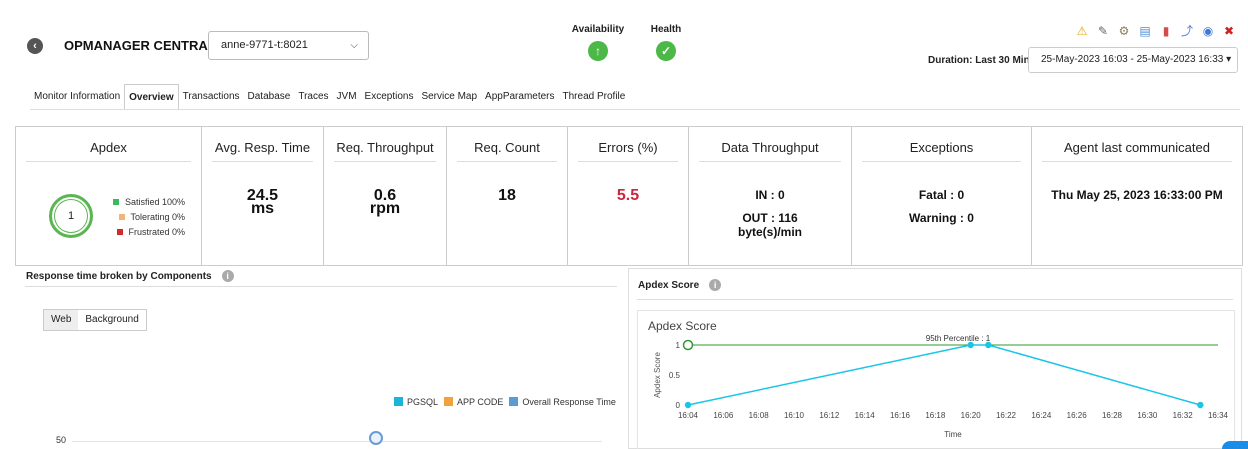 This screenshot has height=449, width=1248. I want to click on monitor-select: anne-9771-t:8021 ⌵, so click(288, 45).